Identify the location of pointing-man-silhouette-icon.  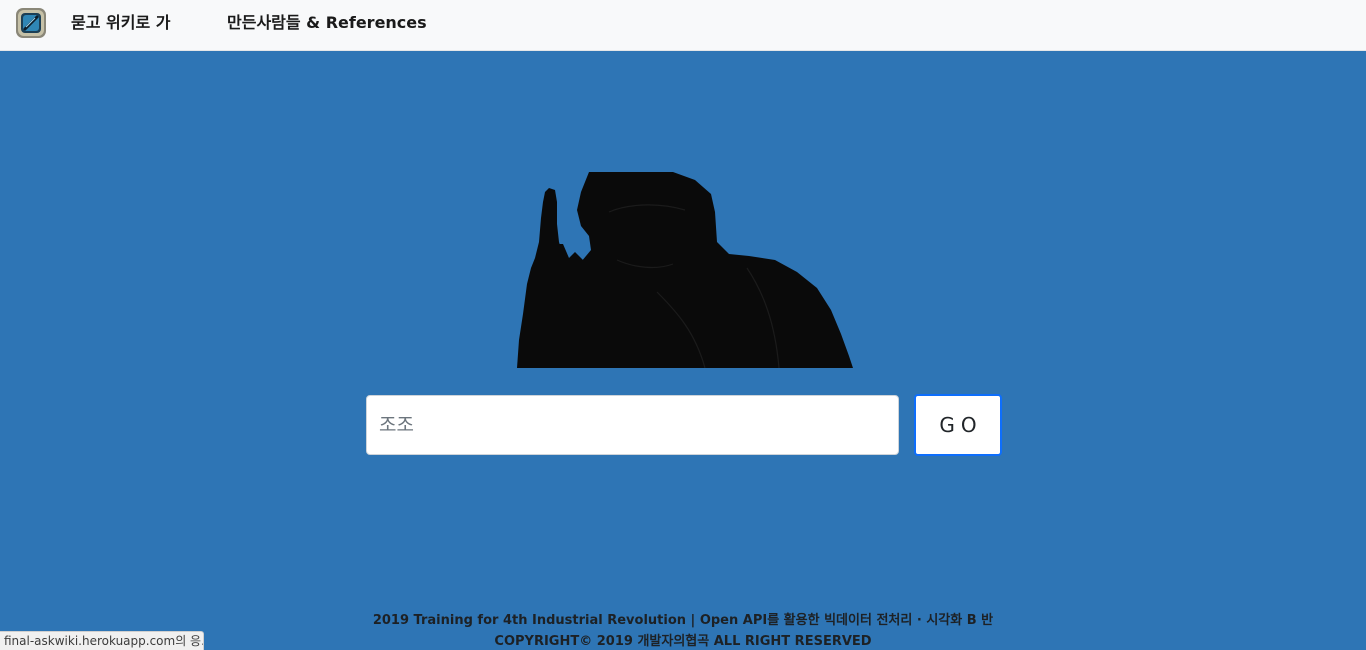
(685, 270).